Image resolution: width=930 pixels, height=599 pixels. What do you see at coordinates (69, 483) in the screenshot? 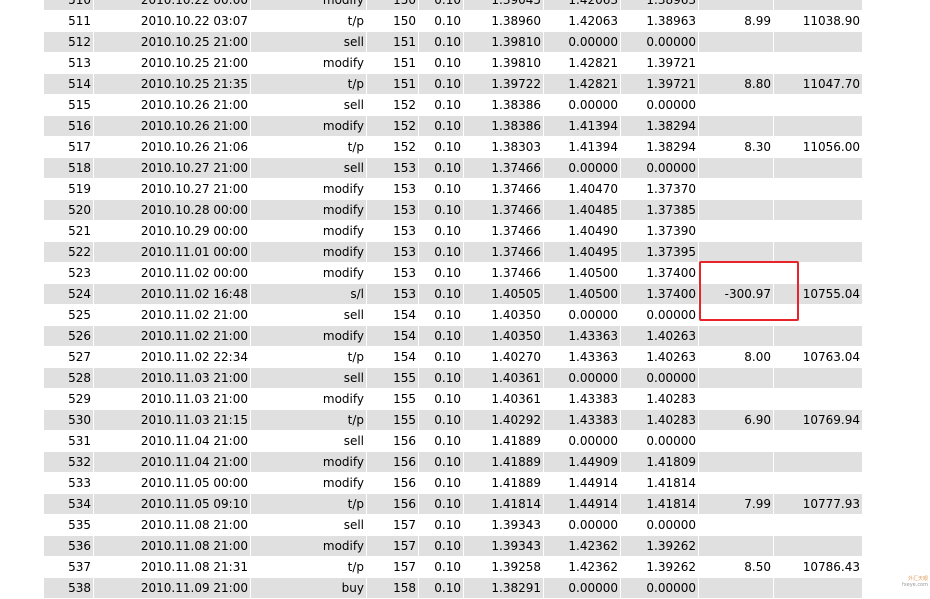
I see `cell-ticket-number: 533` at bounding box center [69, 483].